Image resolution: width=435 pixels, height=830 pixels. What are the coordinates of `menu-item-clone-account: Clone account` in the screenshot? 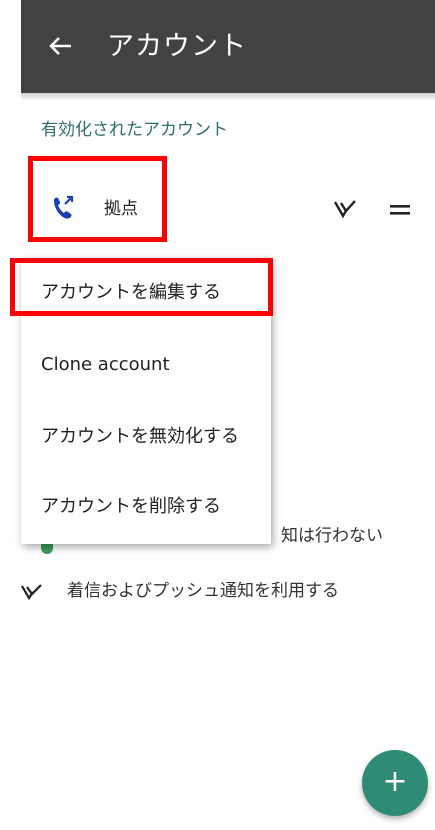 It's located at (146, 365).